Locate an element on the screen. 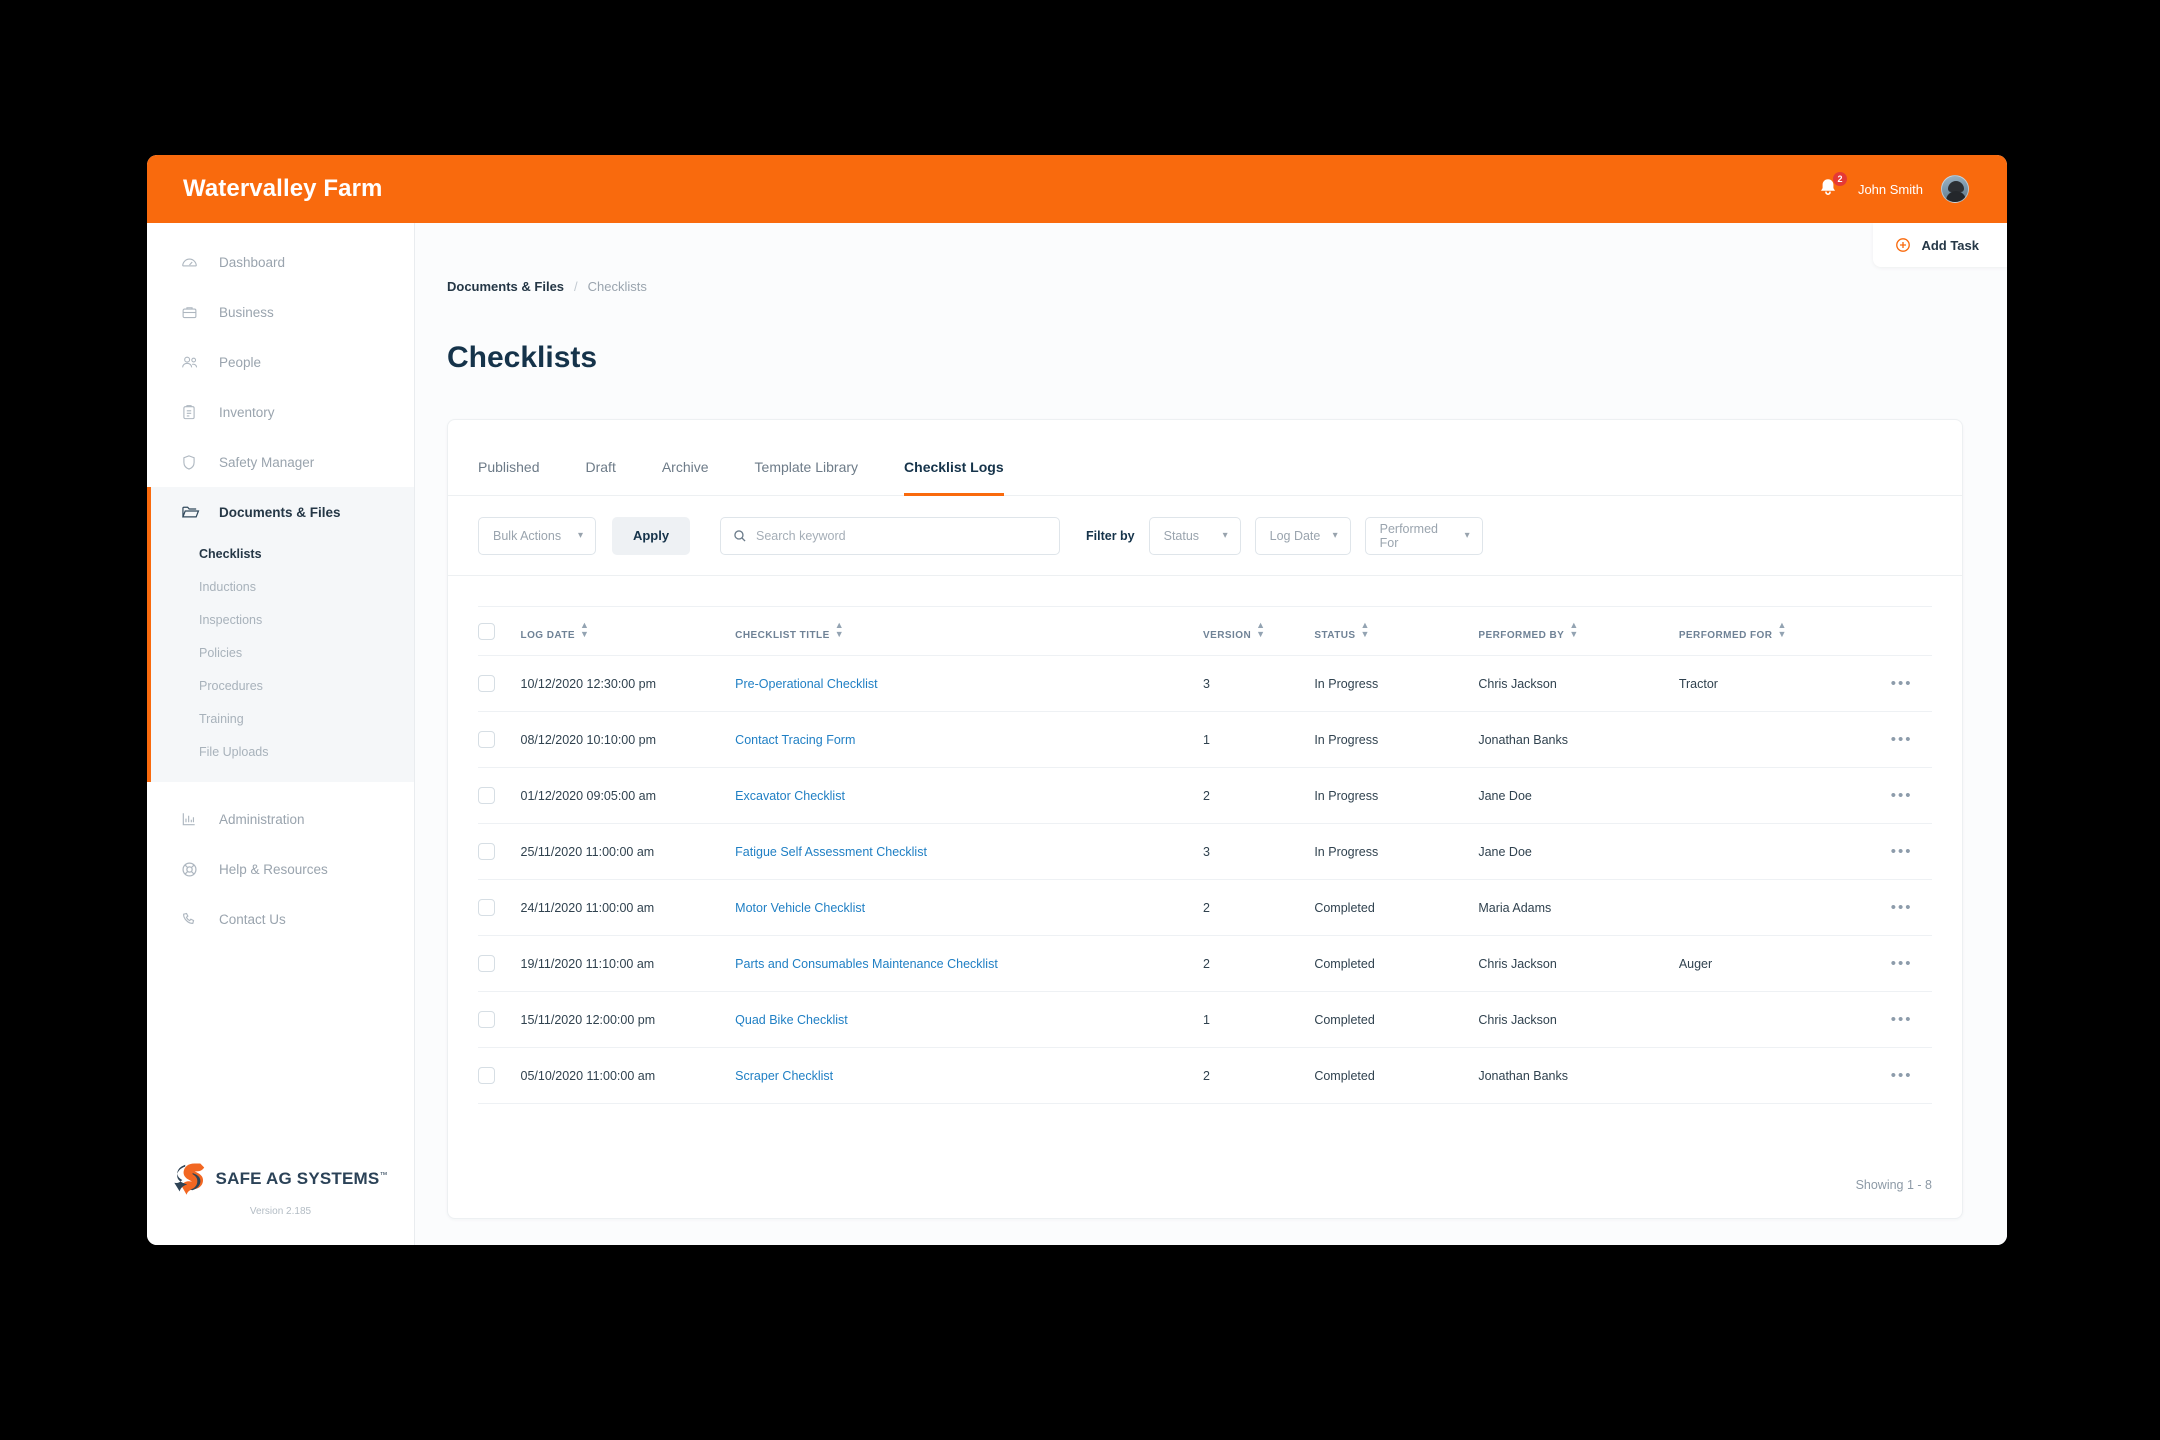 The image size is (2160, 1440). sidebar-item-label: People is located at coordinates (240, 362).